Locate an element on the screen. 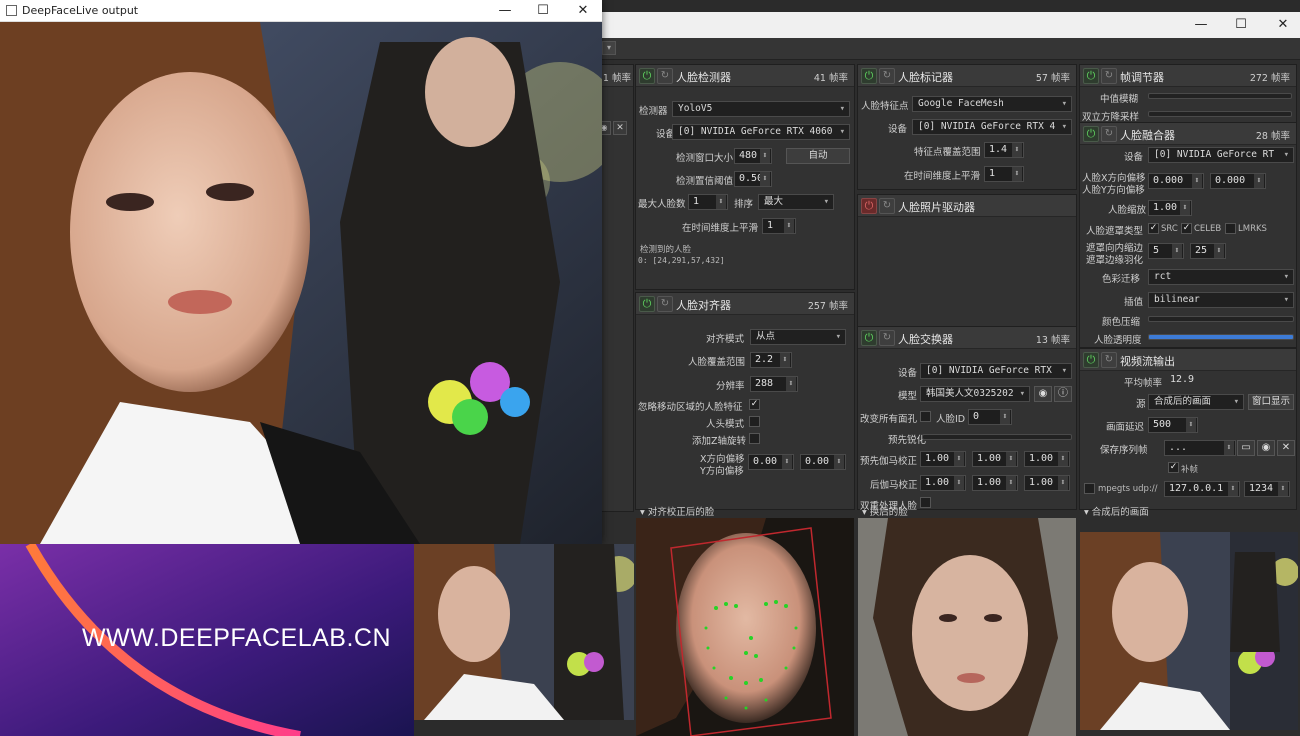  max-faces-spinner: 1 is located at coordinates (708, 202).